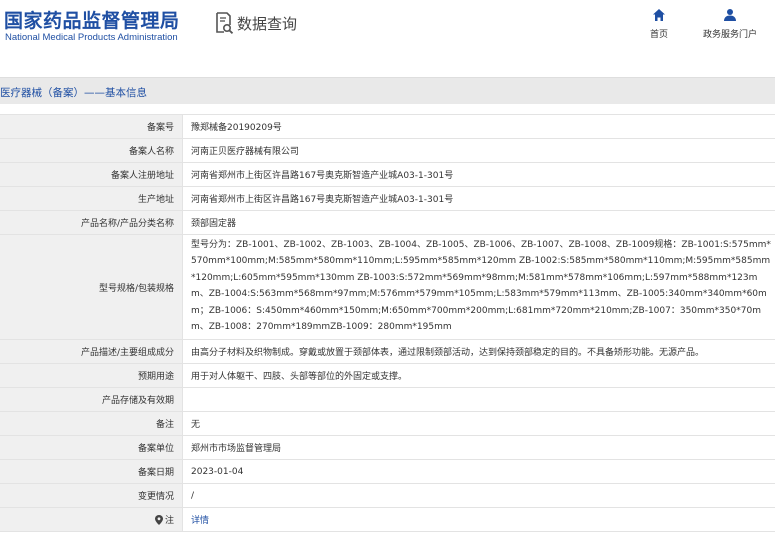 Image resolution: width=775 pixels, height=541 pixels. What do you see at coordinates (91, 351) in the screenshot?
I see `row-label: 产品描述/主要组成成分` at bounding box center [91, 351].